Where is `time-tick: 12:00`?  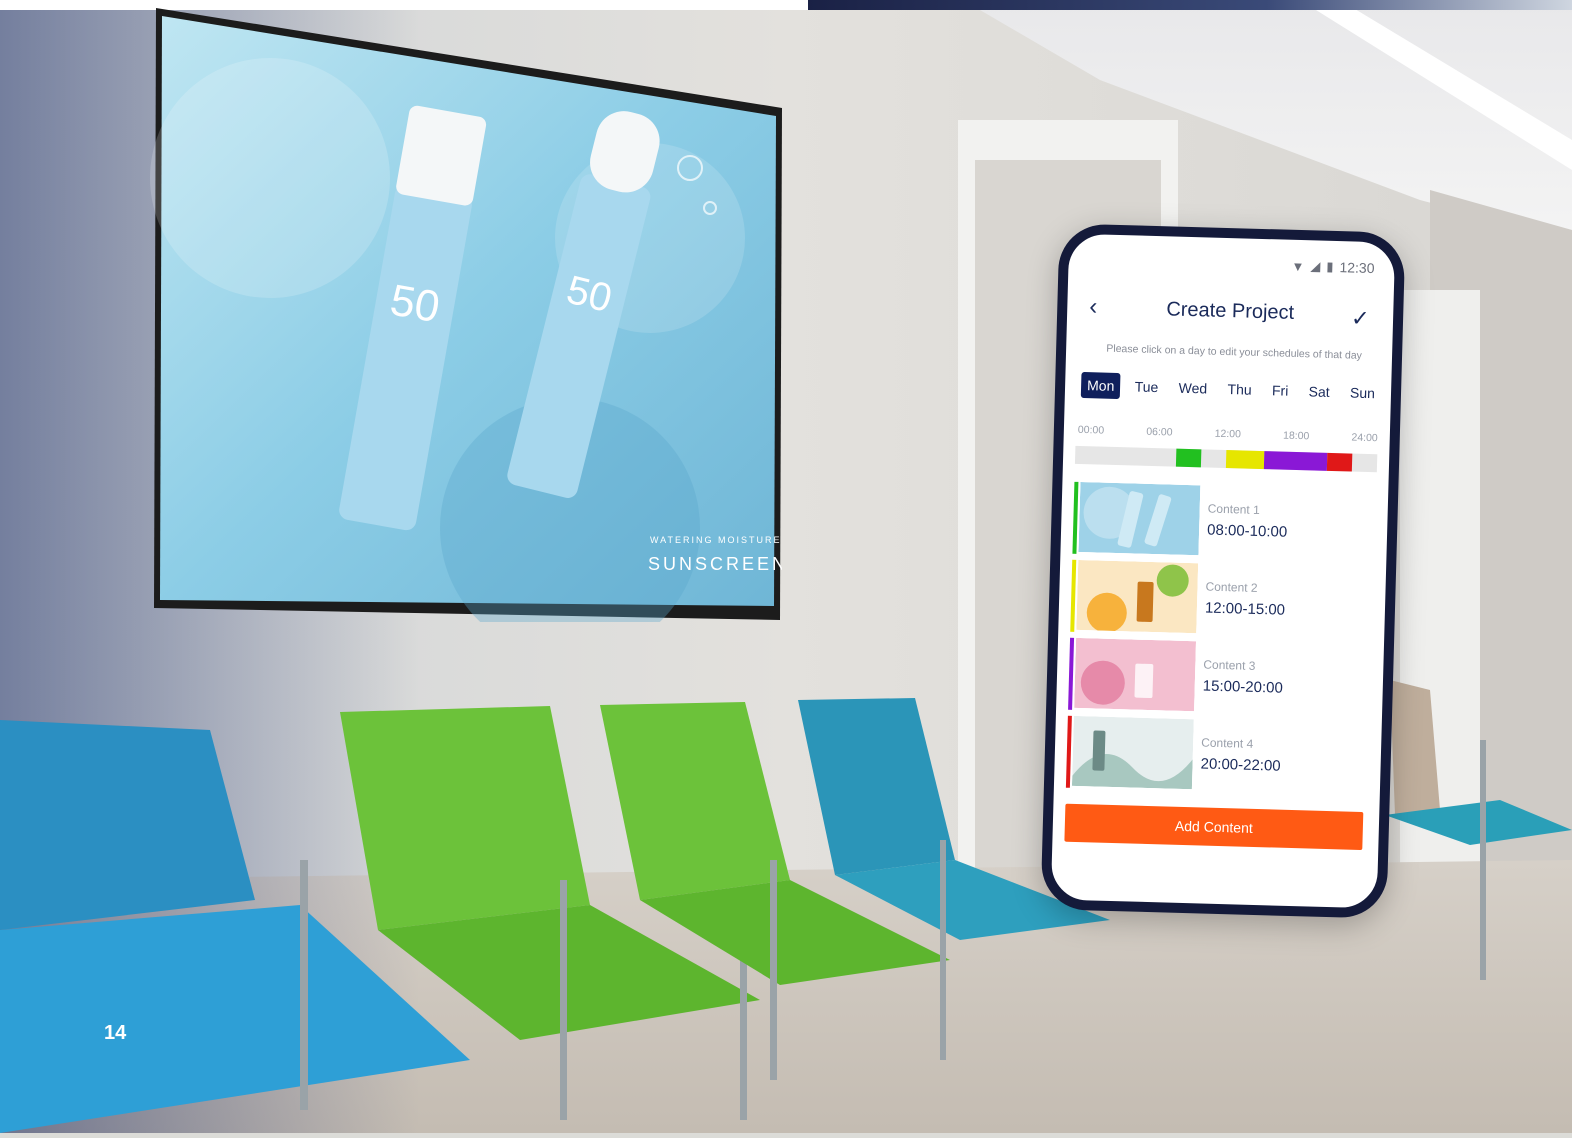 time-tick: 12:00 is located at coordinates (1228, 434).